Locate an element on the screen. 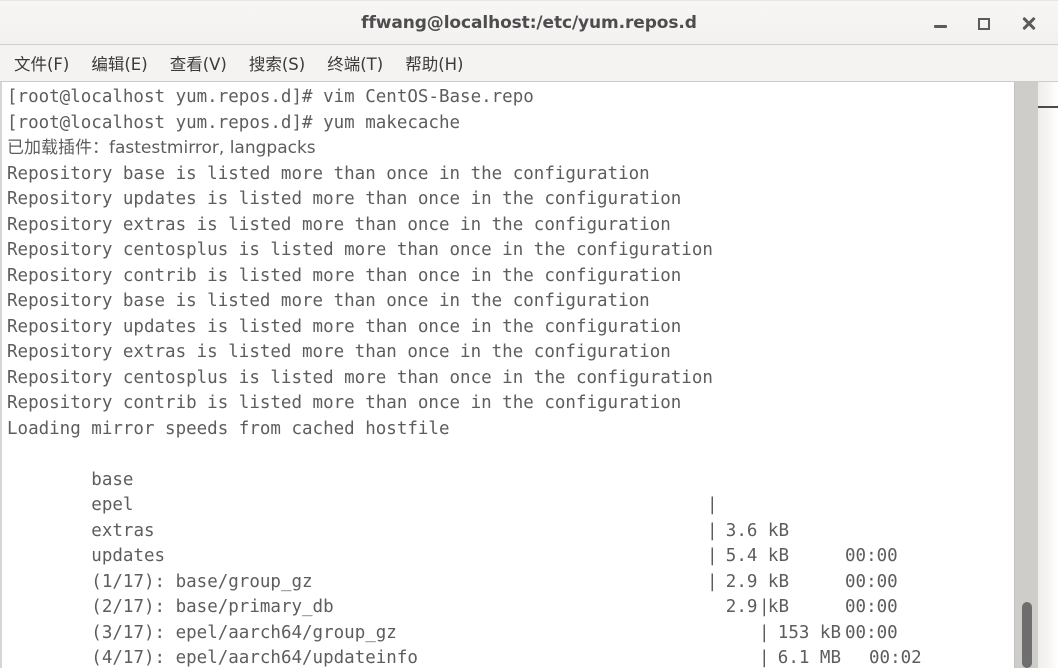  terminal-scrollbar is located at coordinates (1026, 375).